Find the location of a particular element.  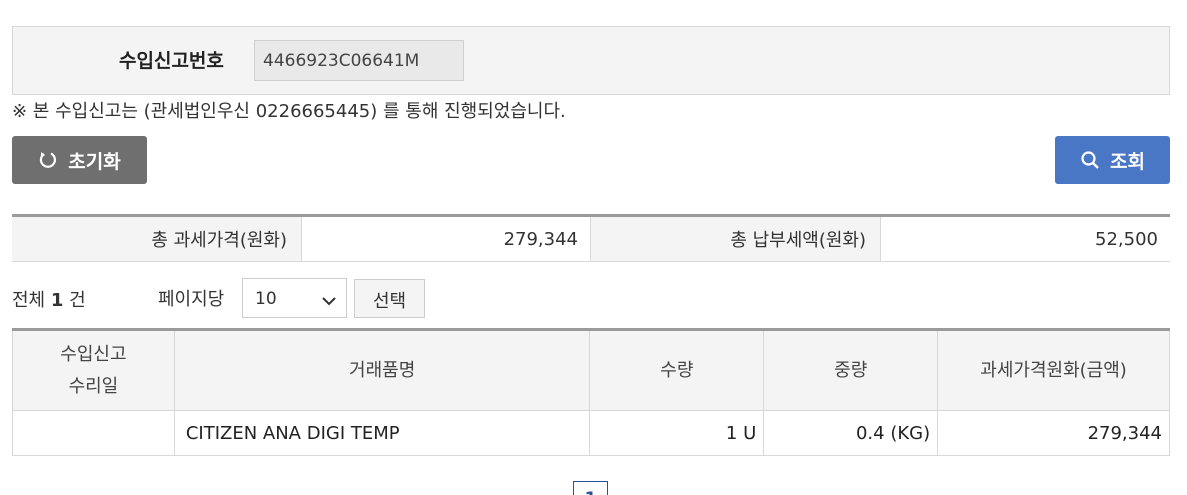

total-suffix: 건 is located at coordinates (77, 300).